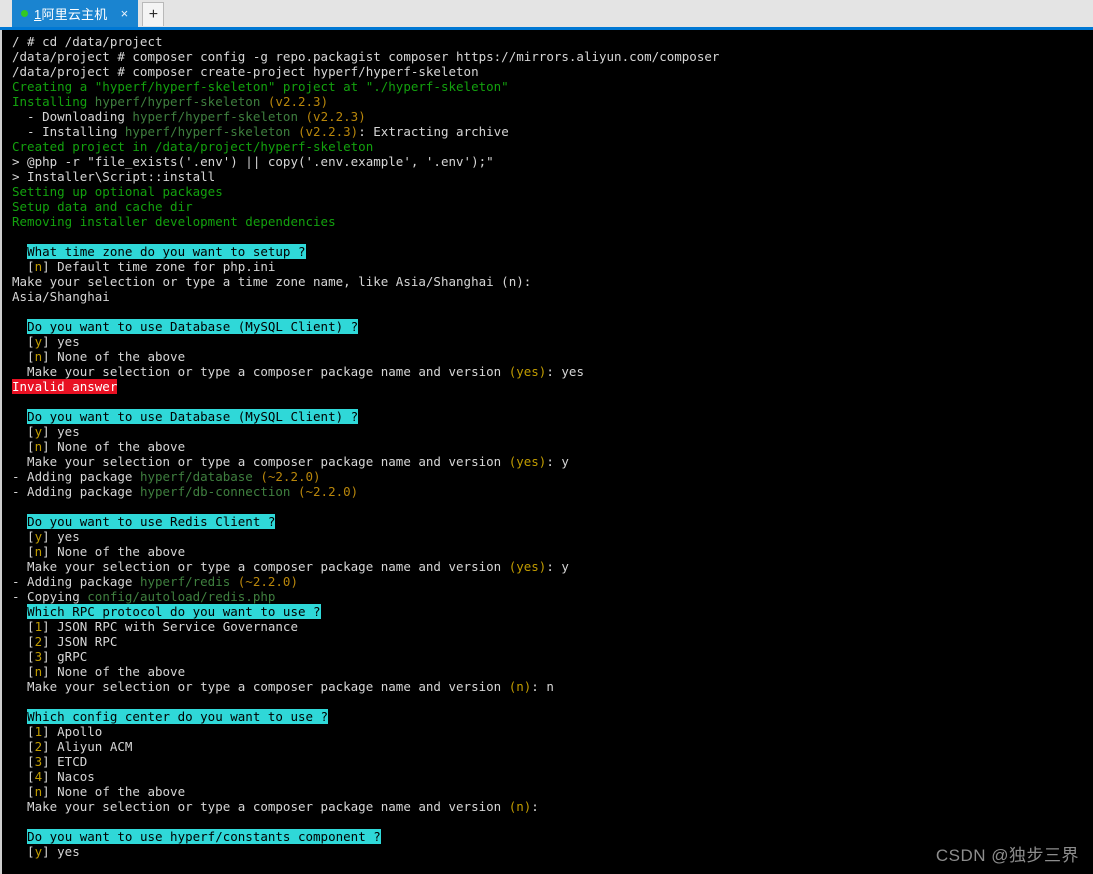 The width and height of the screenshot is (1093, 874). What do you see at coordinates (552, 176) in the screenshot?
I see `terminal-line: > Installer\Script::install` at bounding box center [552, 176].